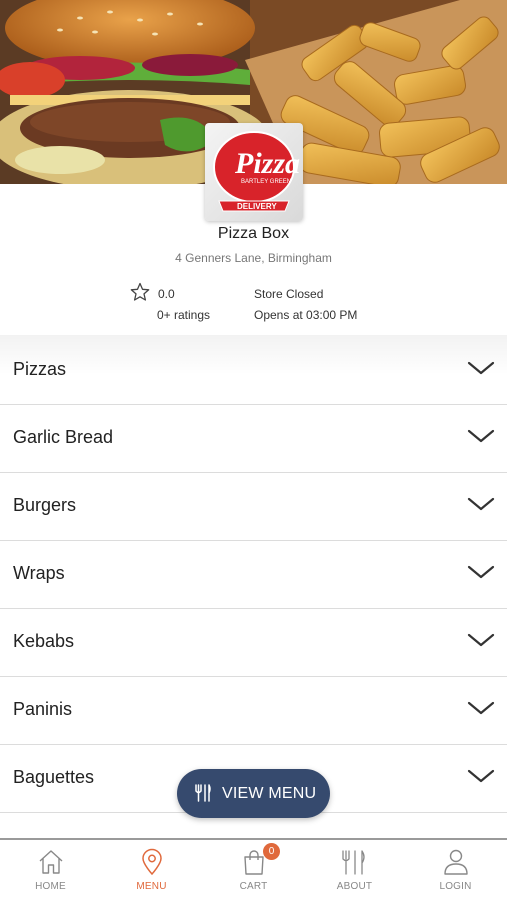 Image resolution: width=507 pixels, height=900 pixels. I want to click on tab-label: HOME, so click(50, 886).